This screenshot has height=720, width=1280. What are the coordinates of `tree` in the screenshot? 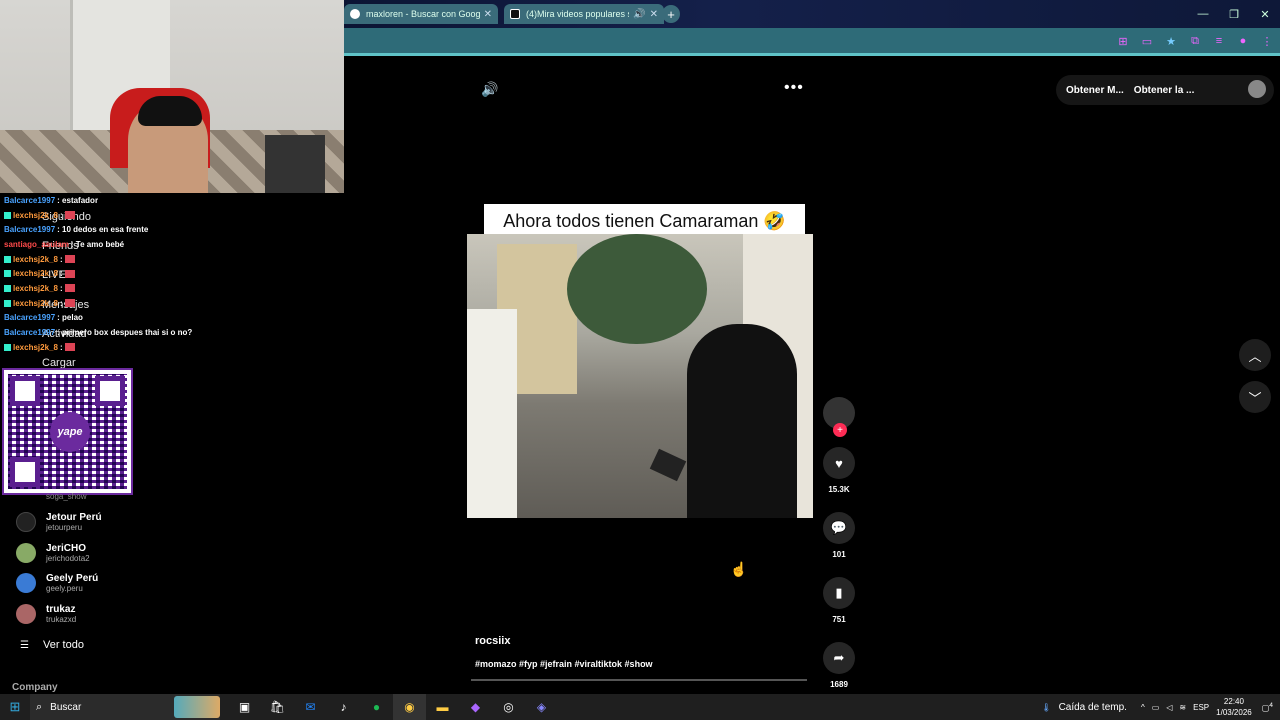 It's located at (637, 289).